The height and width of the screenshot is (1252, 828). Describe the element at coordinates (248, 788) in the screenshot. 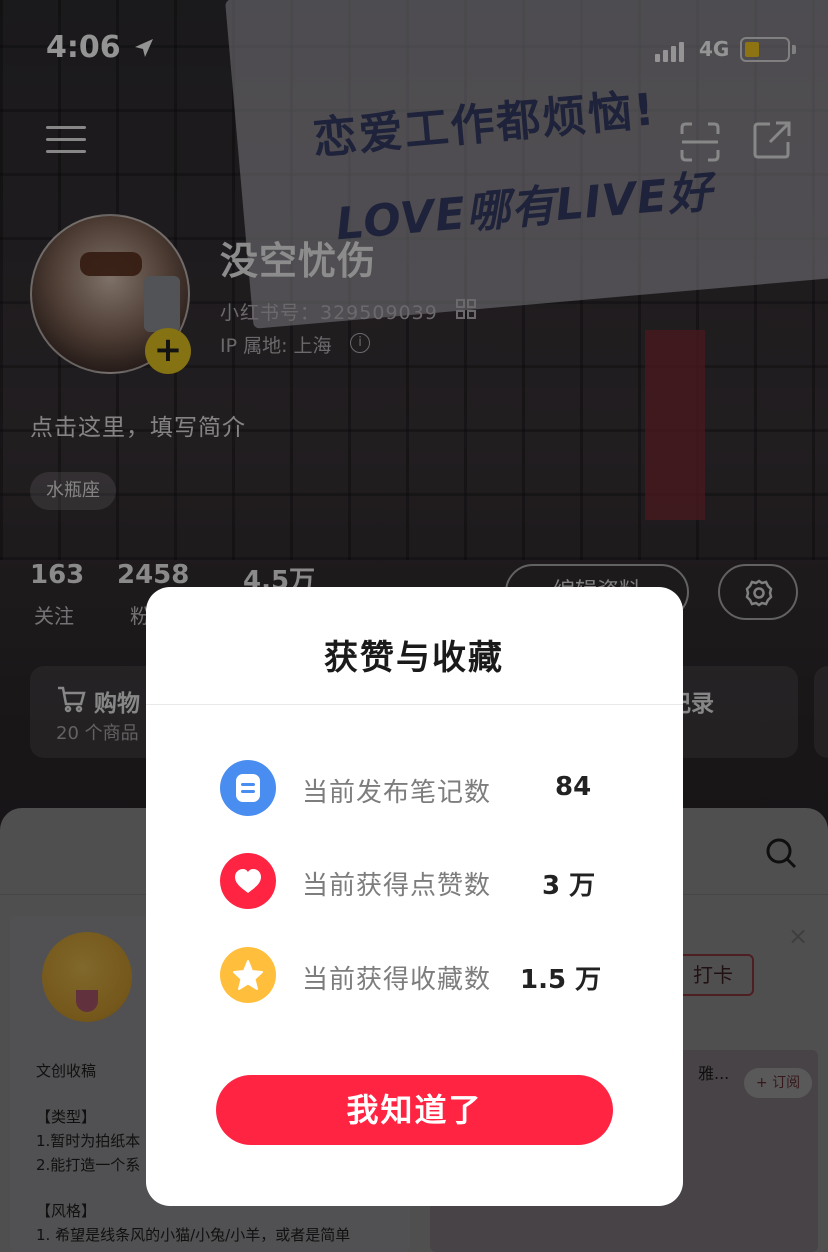

I see `note-icon` at that location.